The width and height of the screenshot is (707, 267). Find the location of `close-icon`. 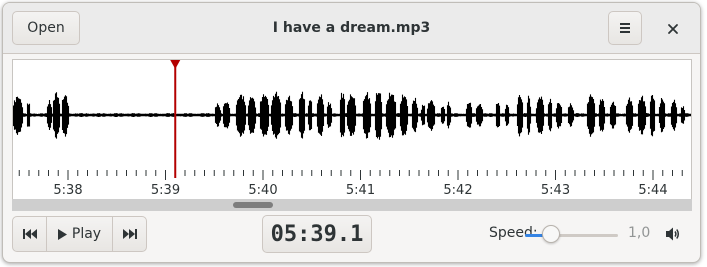

close-icon is located at coordinates (673, 29).